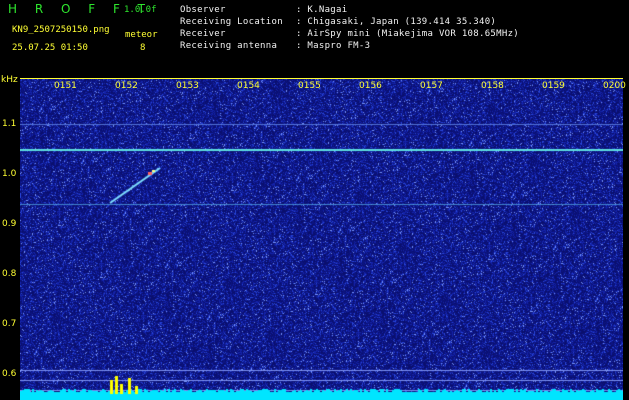 The image size is (629, 400). I want to click on mode-label: meteor, so click(141, 35).